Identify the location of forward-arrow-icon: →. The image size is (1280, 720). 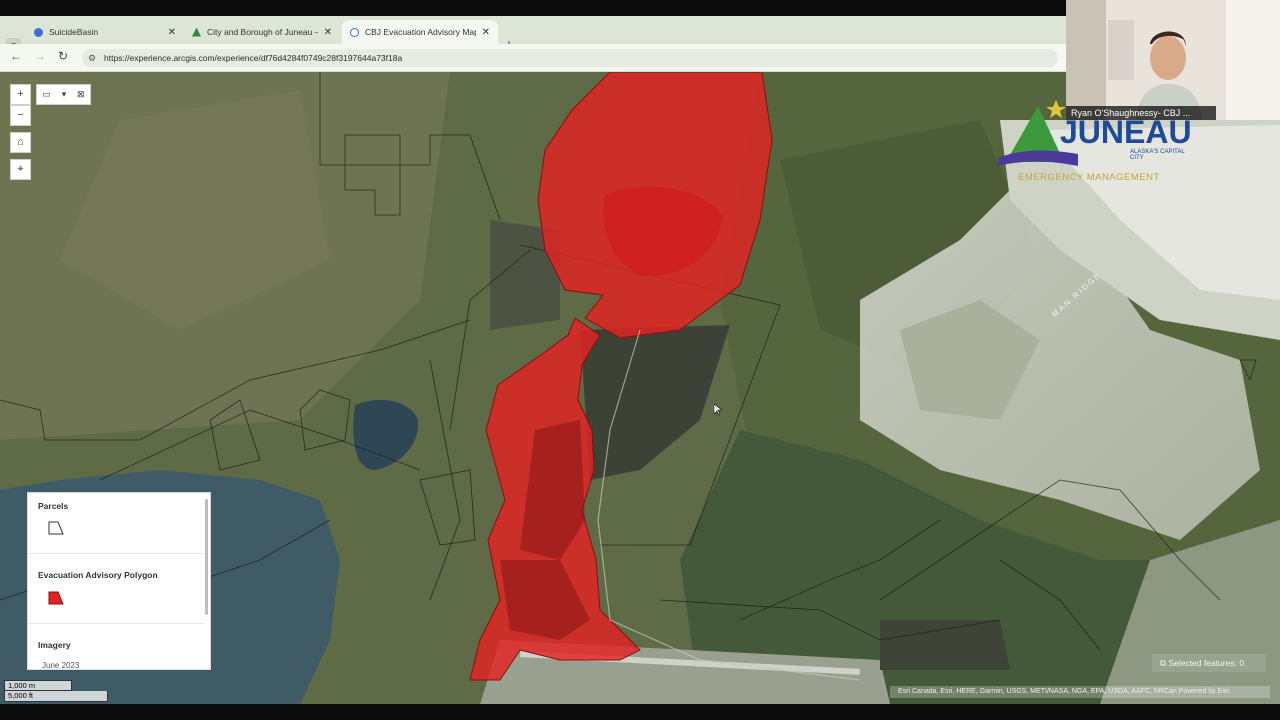
(40, 56).